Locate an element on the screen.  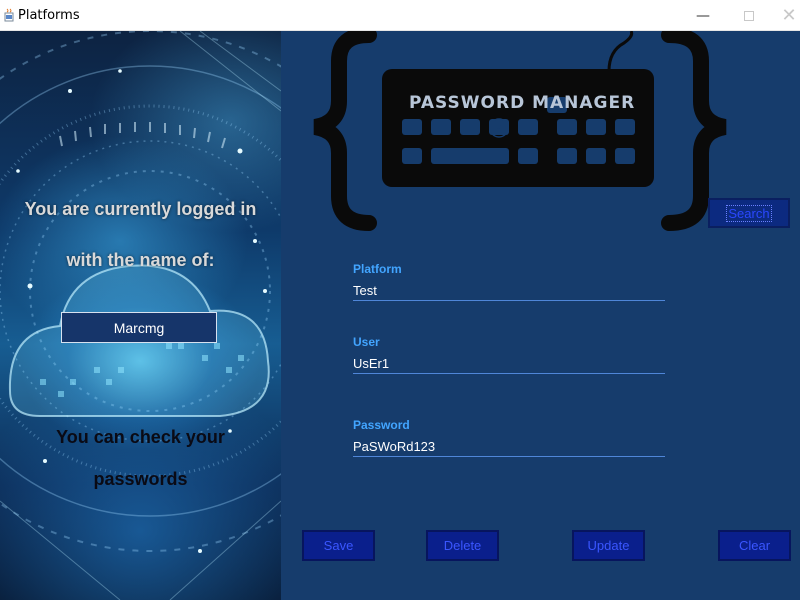
close-button: ✕ is located at coordinates (783, 15).